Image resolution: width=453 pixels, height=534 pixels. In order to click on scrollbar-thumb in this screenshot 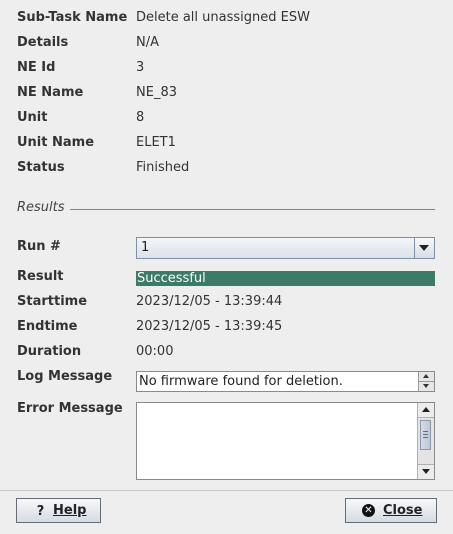, I will do `click(425, 435)`.